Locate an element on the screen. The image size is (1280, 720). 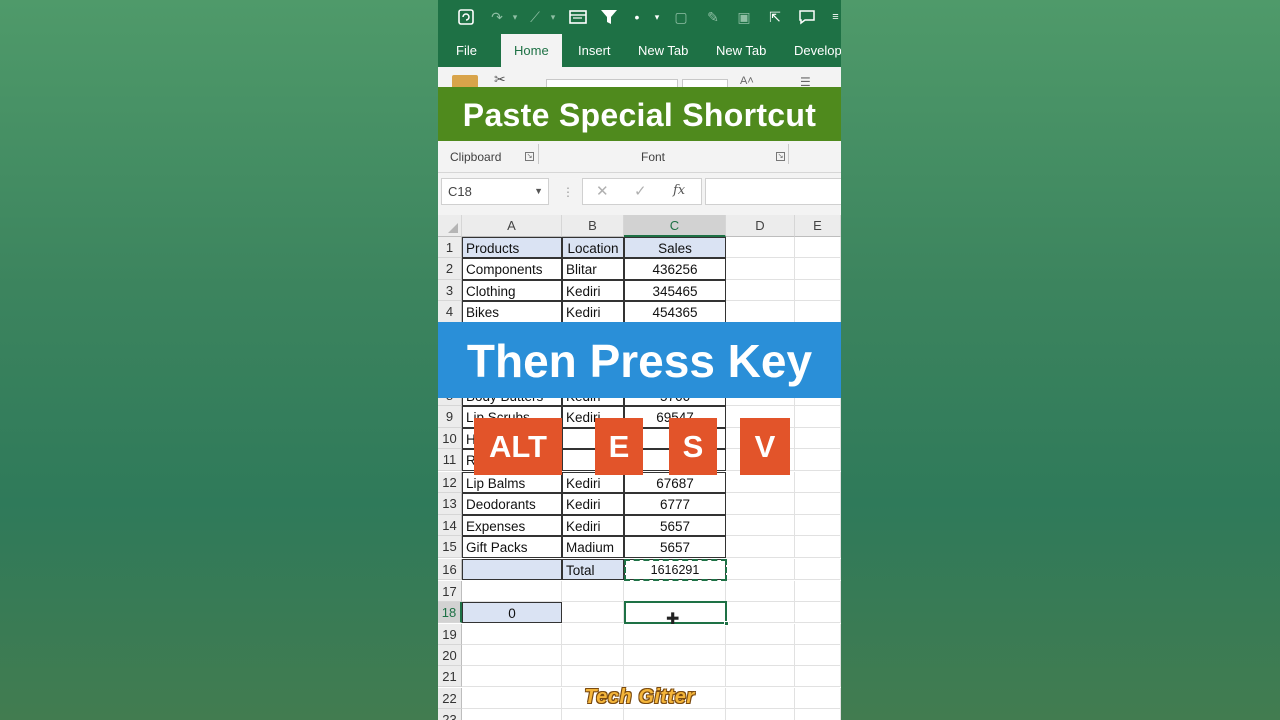
cell-c15: 5657 is located at coordinates (675, 547).